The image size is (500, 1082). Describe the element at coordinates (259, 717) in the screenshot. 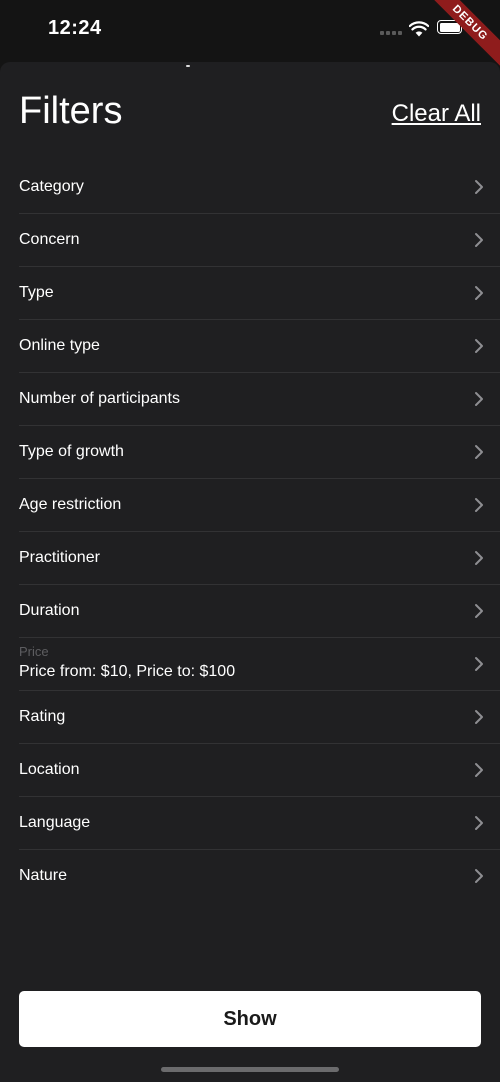

I see `filter-item-rating: Rating` at that location.